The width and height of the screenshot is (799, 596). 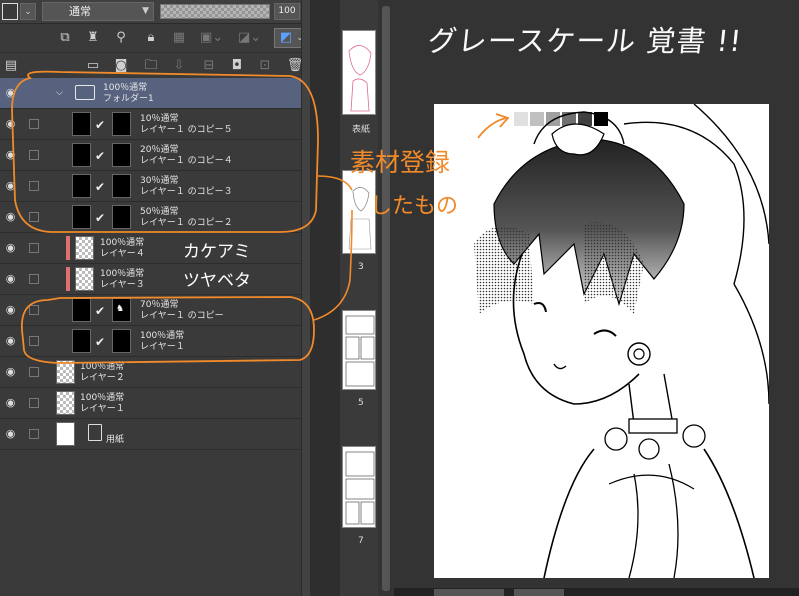 What do you see at coordinates (93, 66) in the screenshot?
I see `new-layer-icon: ▭` at bounding box center [93, 66].